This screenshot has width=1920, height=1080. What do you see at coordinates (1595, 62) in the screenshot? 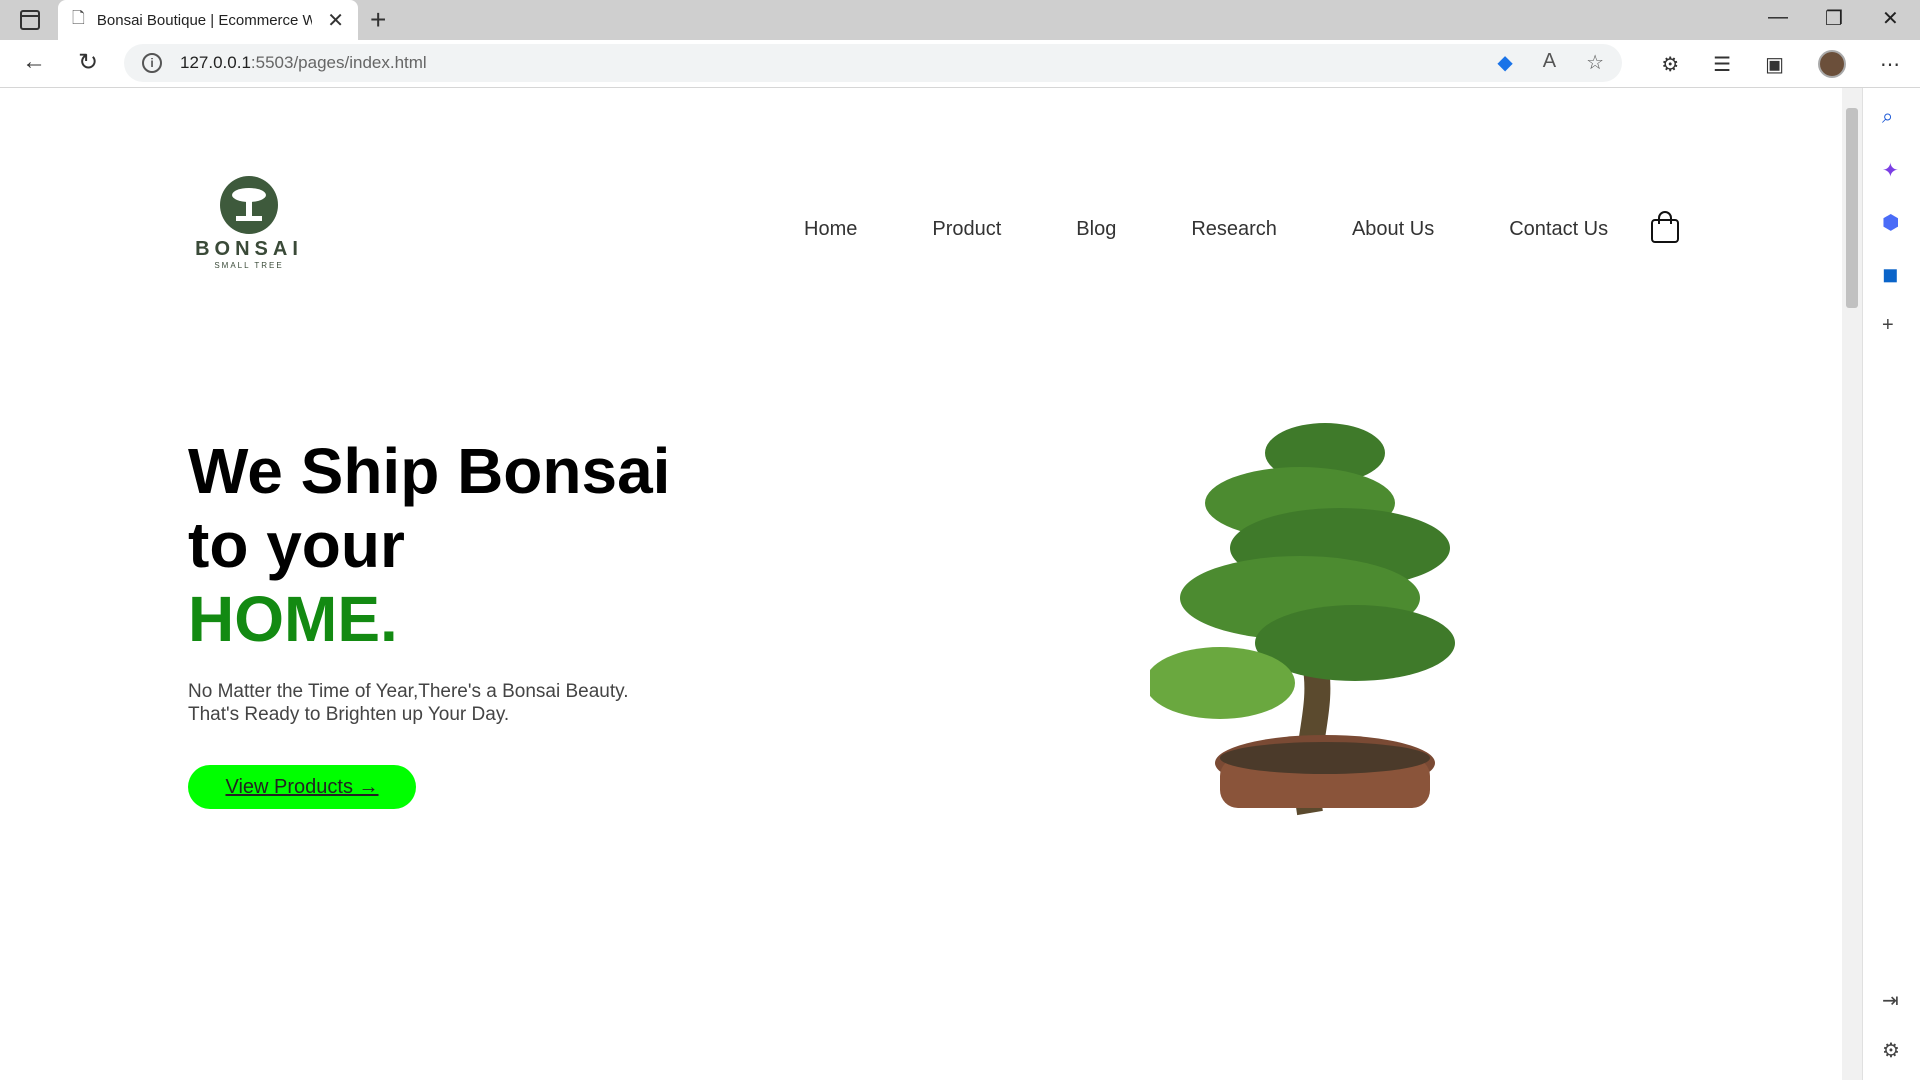
I see `add-favorite-icon: ☆` at bounding box center [1595, 62].